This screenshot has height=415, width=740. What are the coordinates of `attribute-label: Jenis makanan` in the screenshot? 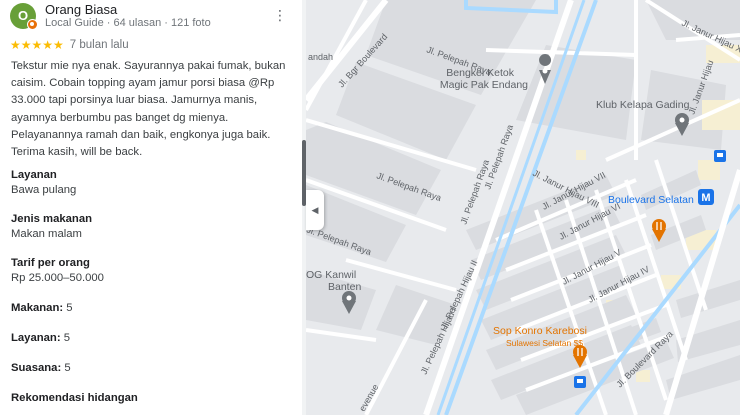 It's located at (52, 219).